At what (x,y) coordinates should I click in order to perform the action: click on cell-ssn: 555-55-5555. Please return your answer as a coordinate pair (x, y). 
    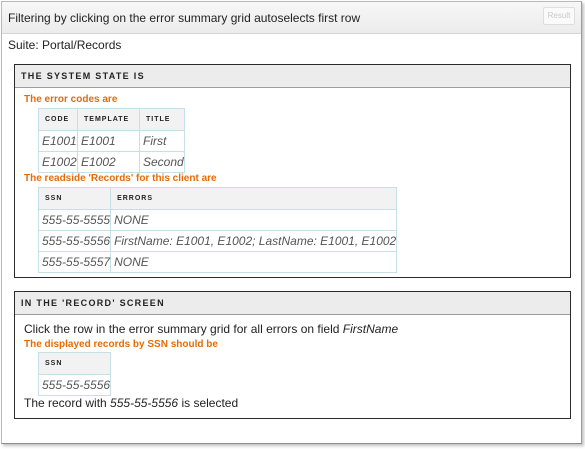
    Looking at the image, I should click on (74, 220).